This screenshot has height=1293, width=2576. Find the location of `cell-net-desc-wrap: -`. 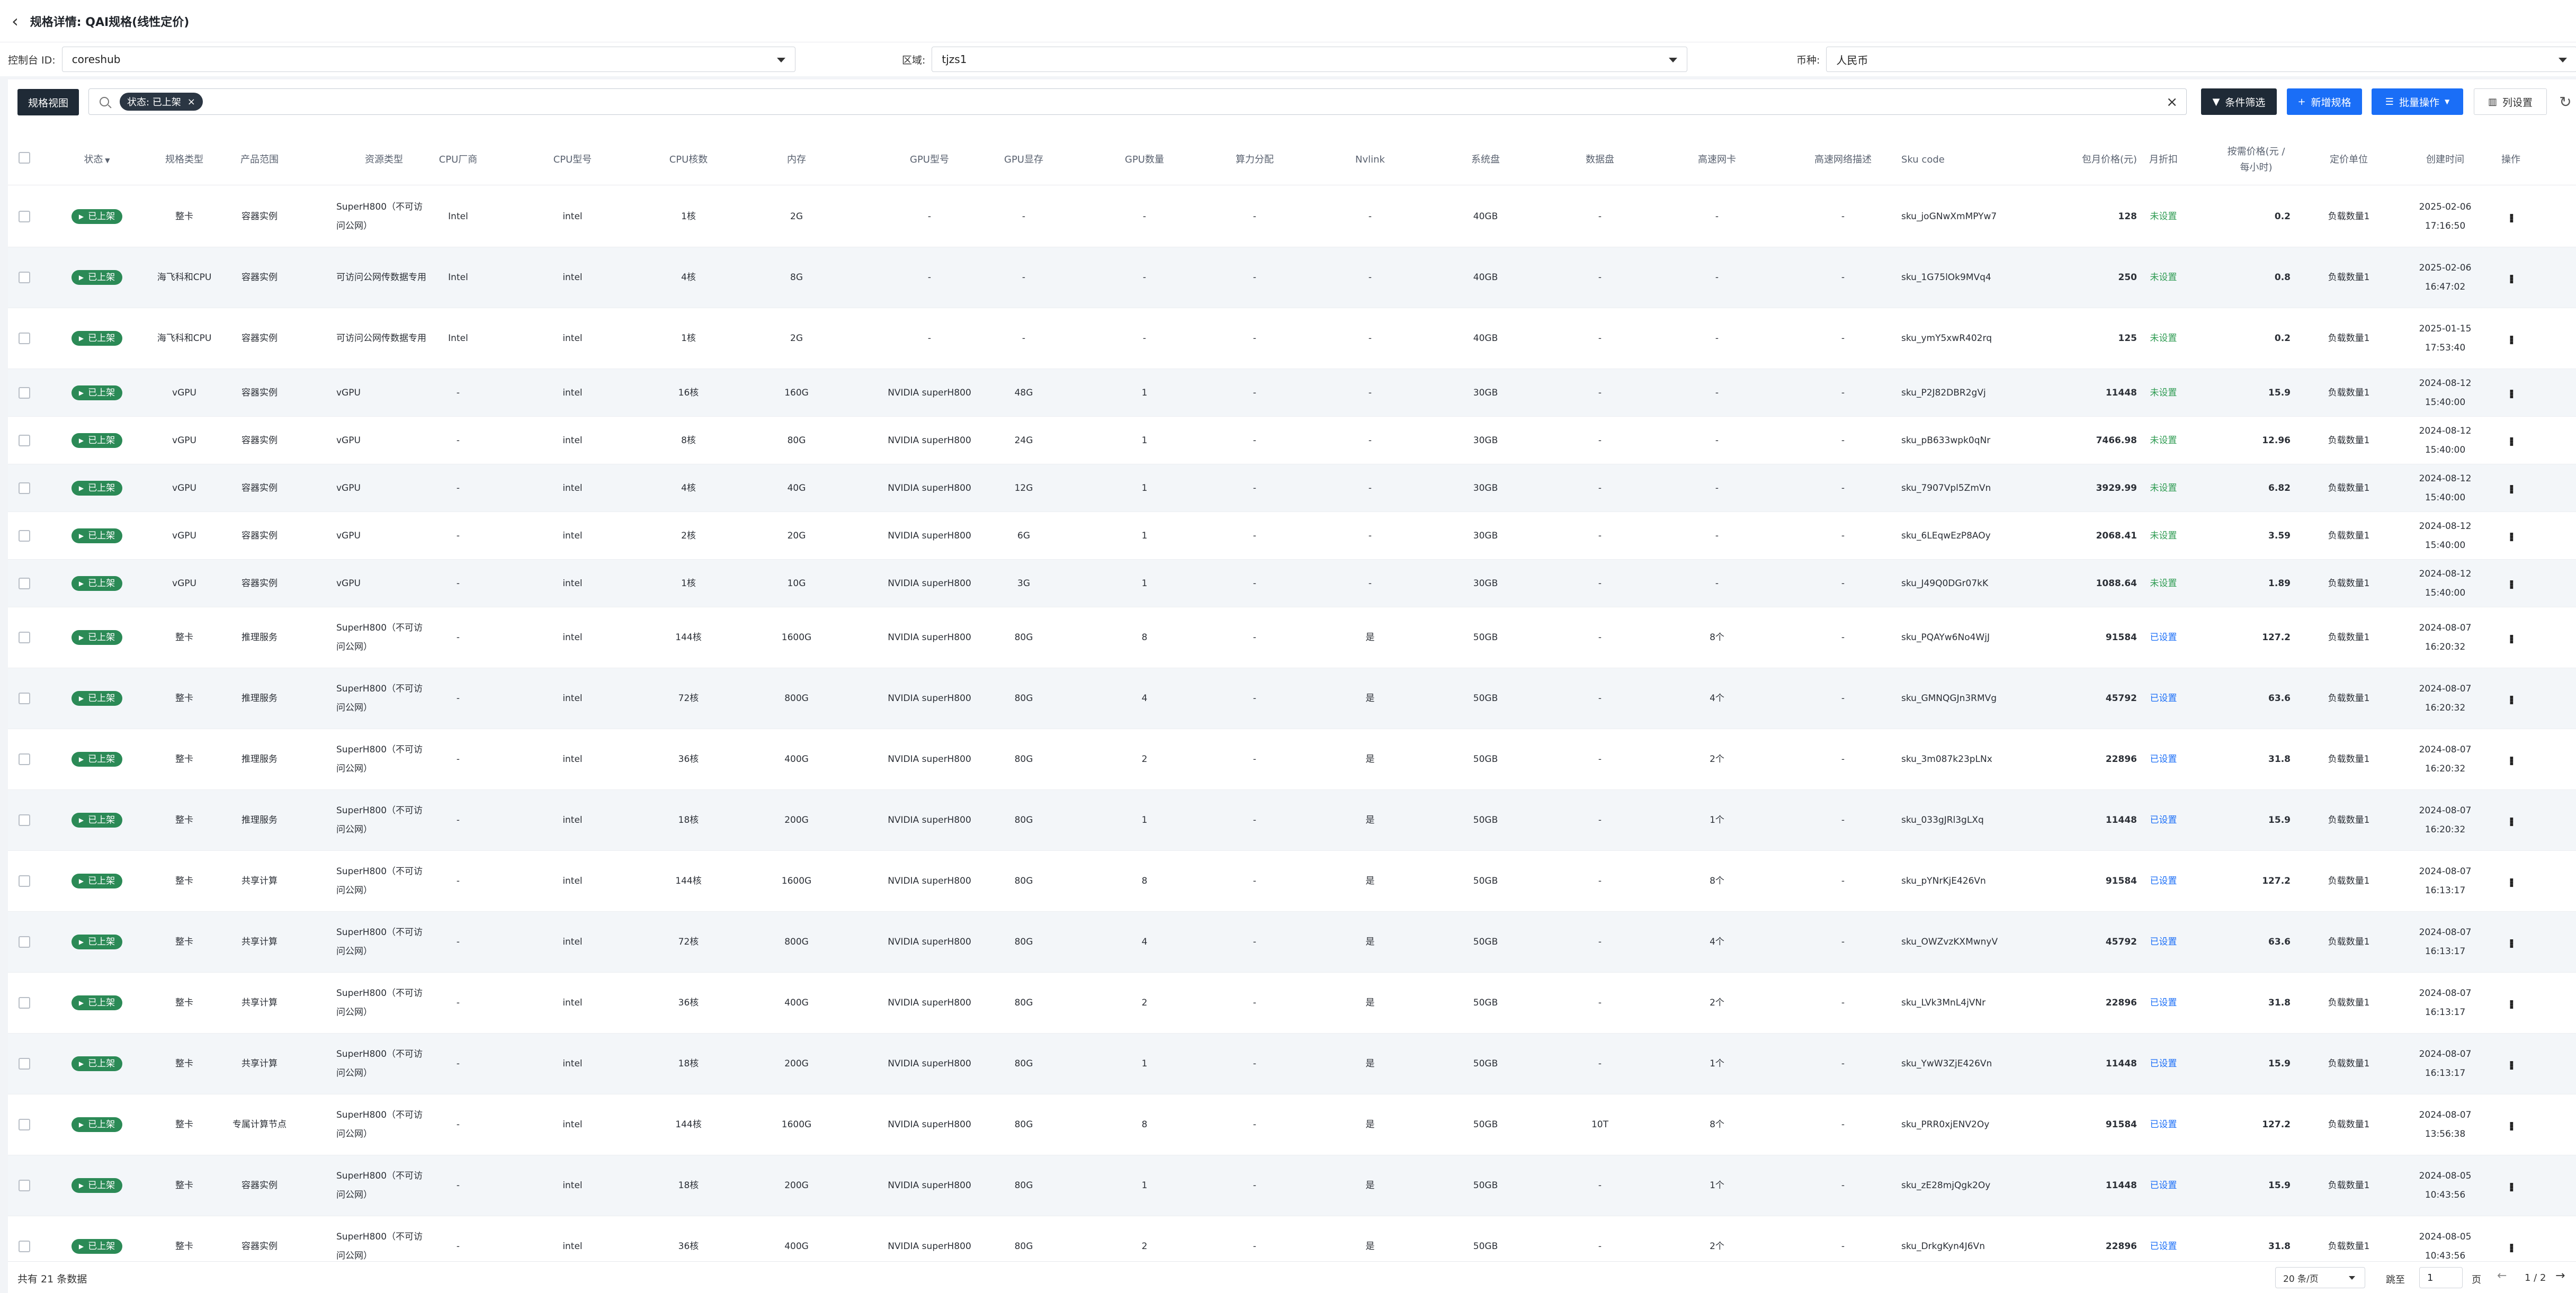

cell-net-desc-wrap: - is located at coordinates (1843, 338).